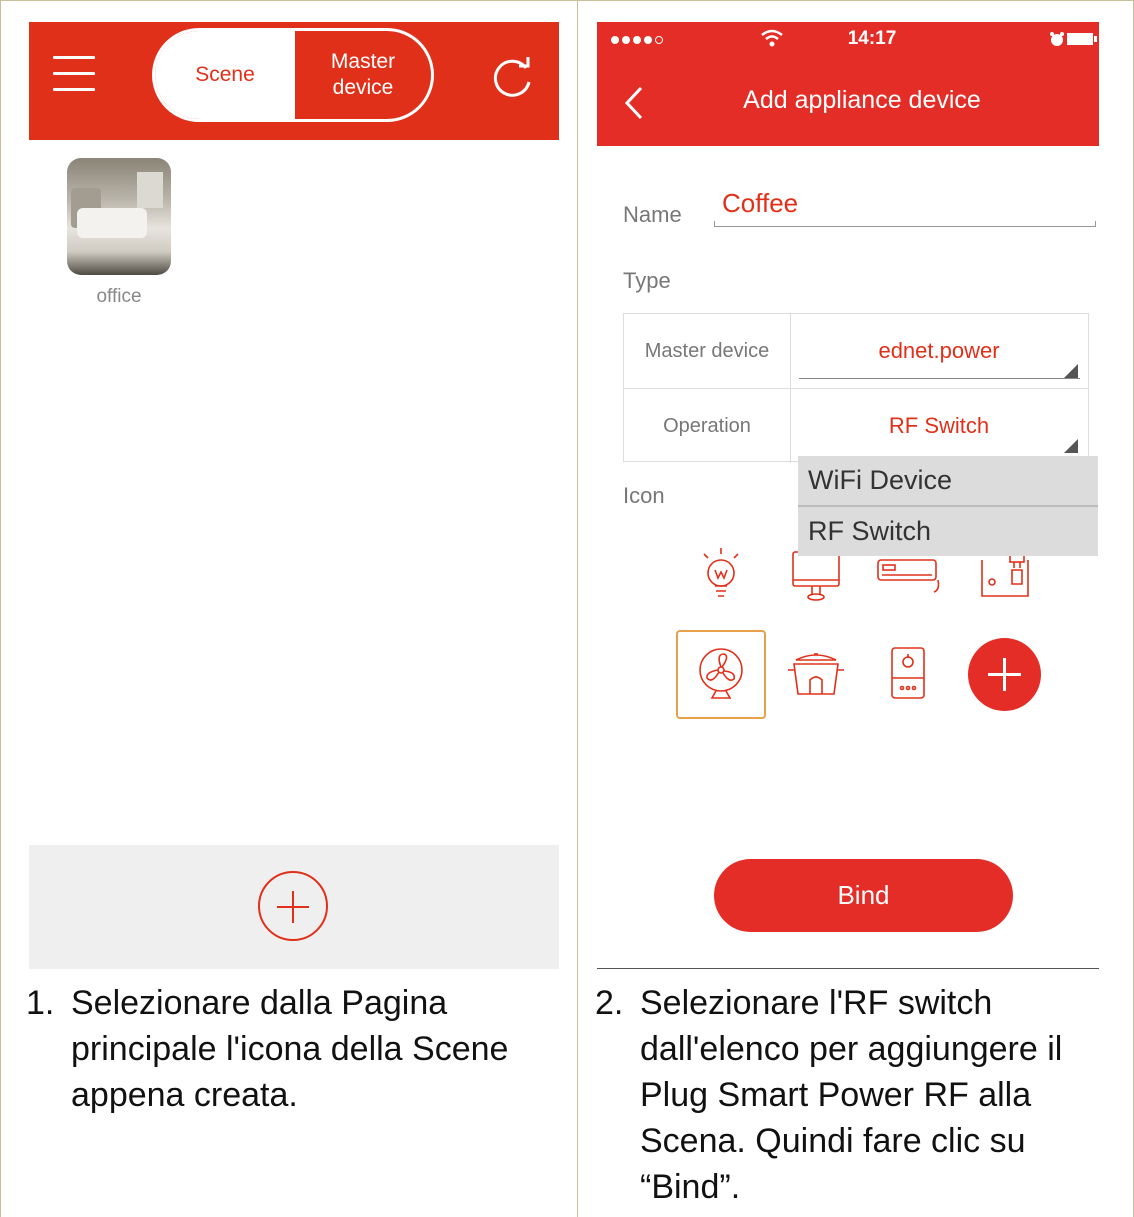 Image resolution: width=1134 pixels, height=1217 pixels. What do you see at coordinates (905, 224) in the screenshot?
I see `name-field-underline` at bounding box center [905, 224].